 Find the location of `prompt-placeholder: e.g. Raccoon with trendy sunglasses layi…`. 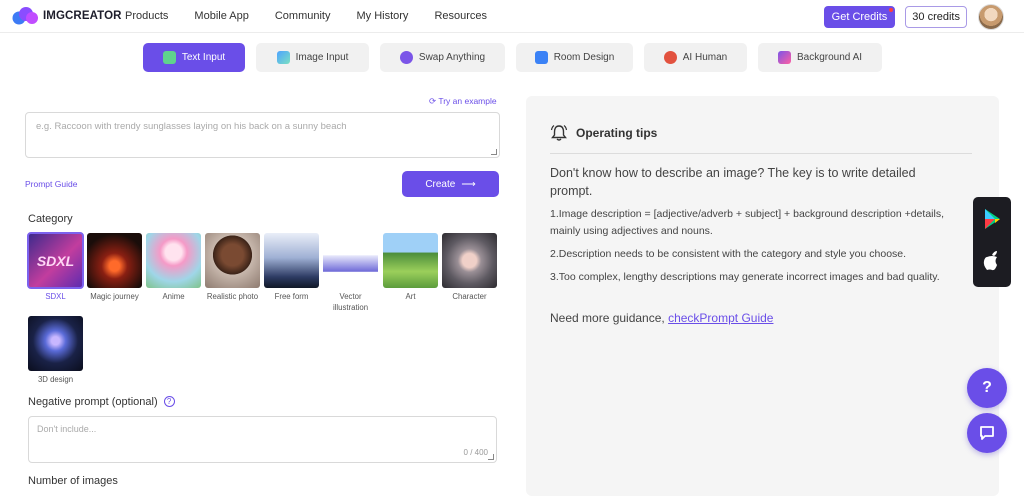

prompt-placeholder: e.g. Raccoon with trendy sunglasses layi… is located at coordinates (191, 126).